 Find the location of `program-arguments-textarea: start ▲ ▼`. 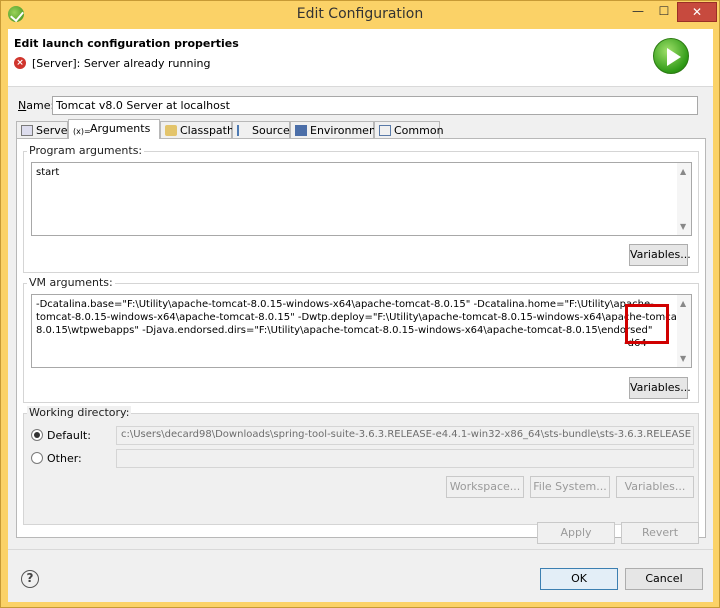

program-arguments-textarea: start ▲ ▼ is located at coordinates (361, 199).